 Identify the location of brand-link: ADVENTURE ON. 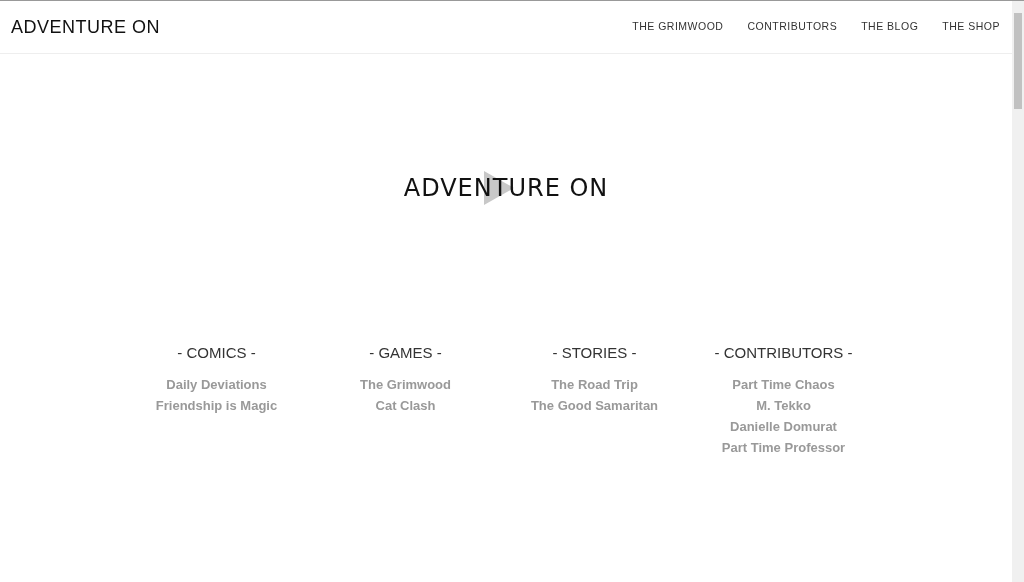
(85, 27).